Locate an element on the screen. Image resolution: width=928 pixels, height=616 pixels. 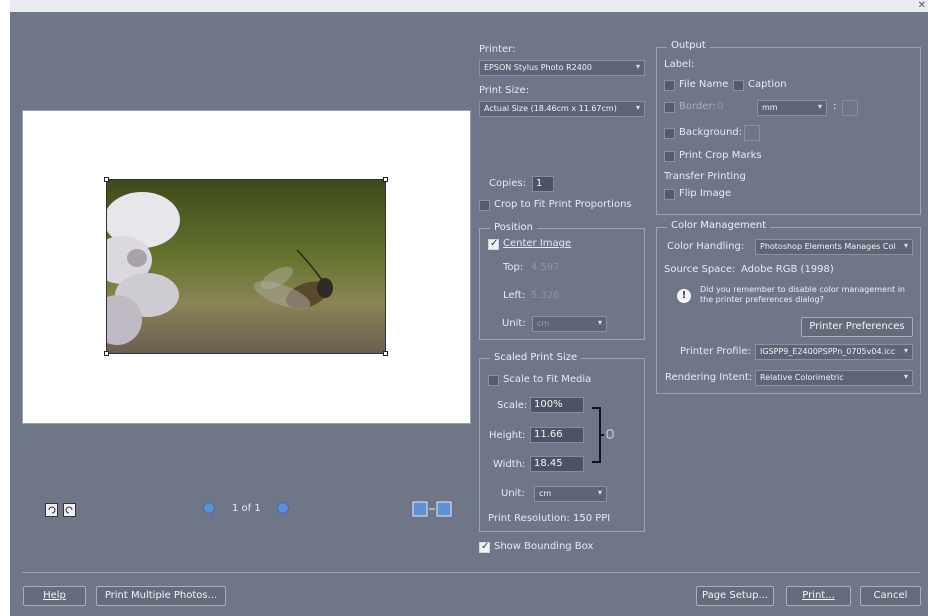
previous-page-icon is located at coordinates (209, 508).